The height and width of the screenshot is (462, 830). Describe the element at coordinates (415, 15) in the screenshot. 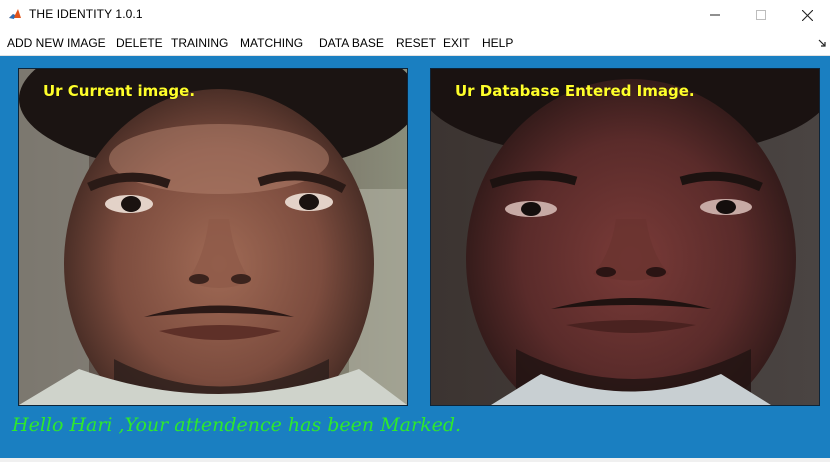

I see `title-bar: THE IDENTITY 1.0.1` at that location.